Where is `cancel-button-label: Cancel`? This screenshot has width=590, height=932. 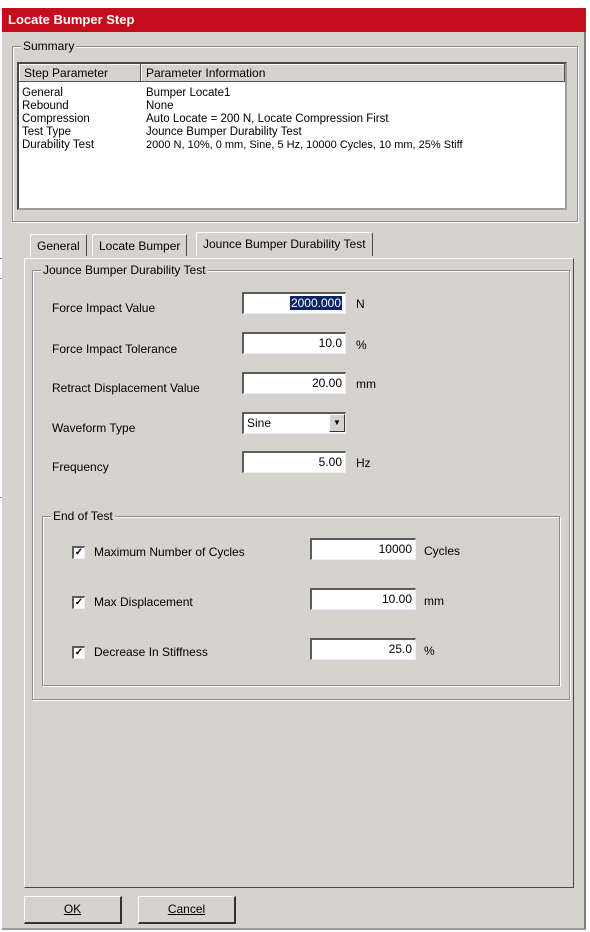
cancel-button-label: Cancel is located at coordinates (186, 909).